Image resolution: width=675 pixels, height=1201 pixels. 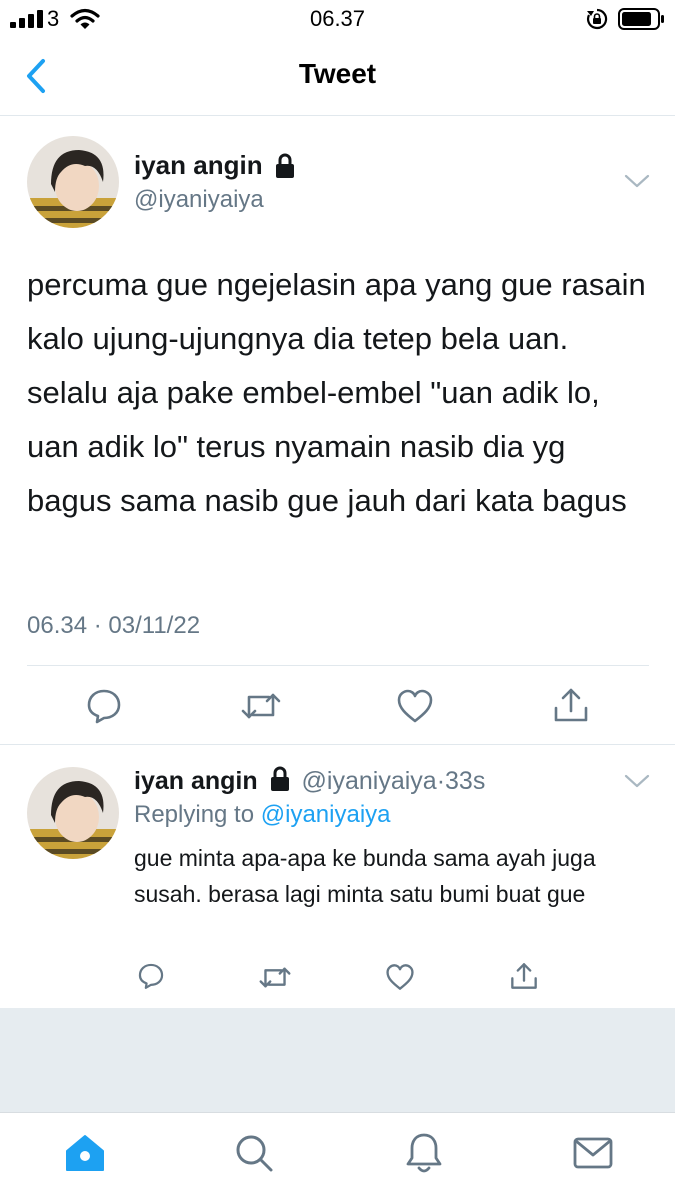 What do you see at coordinates (641, 19) in the screenshot?
I see `battery-icon` at bounding box center [641, 19].